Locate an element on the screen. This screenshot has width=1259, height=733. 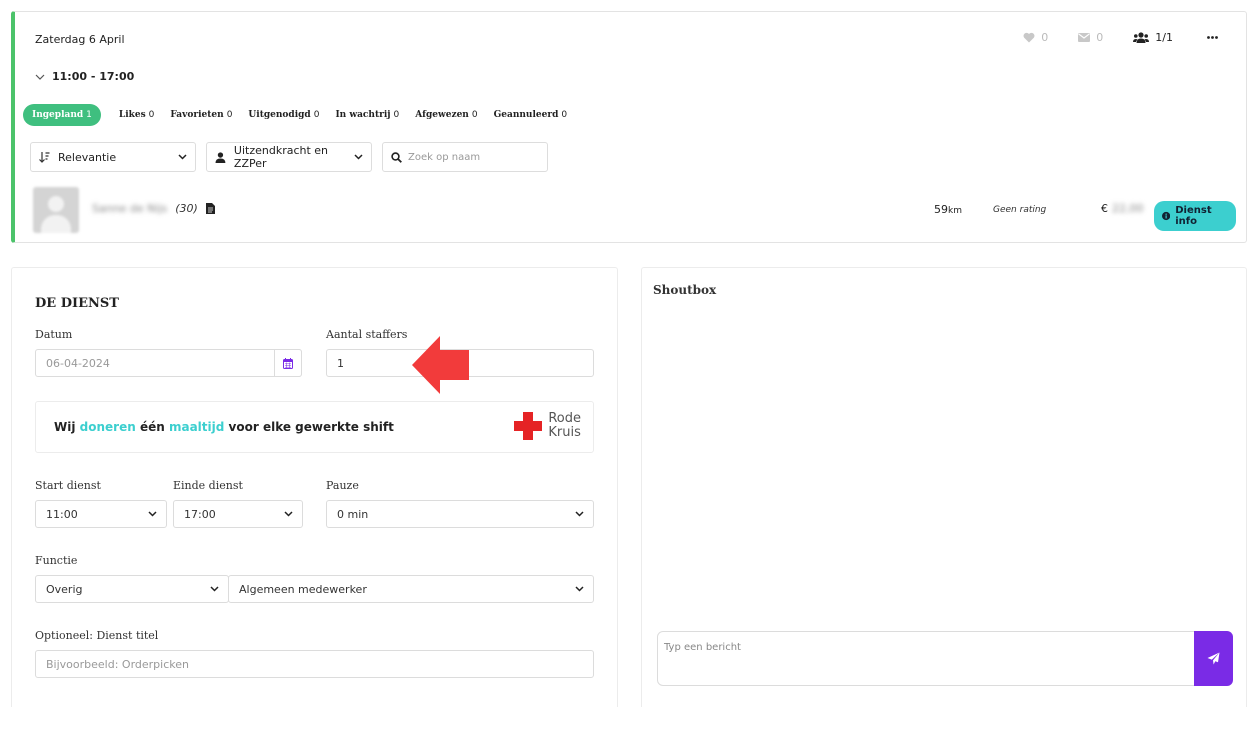
person-rate: € 22,00 is located at coordinates (1122, 208).